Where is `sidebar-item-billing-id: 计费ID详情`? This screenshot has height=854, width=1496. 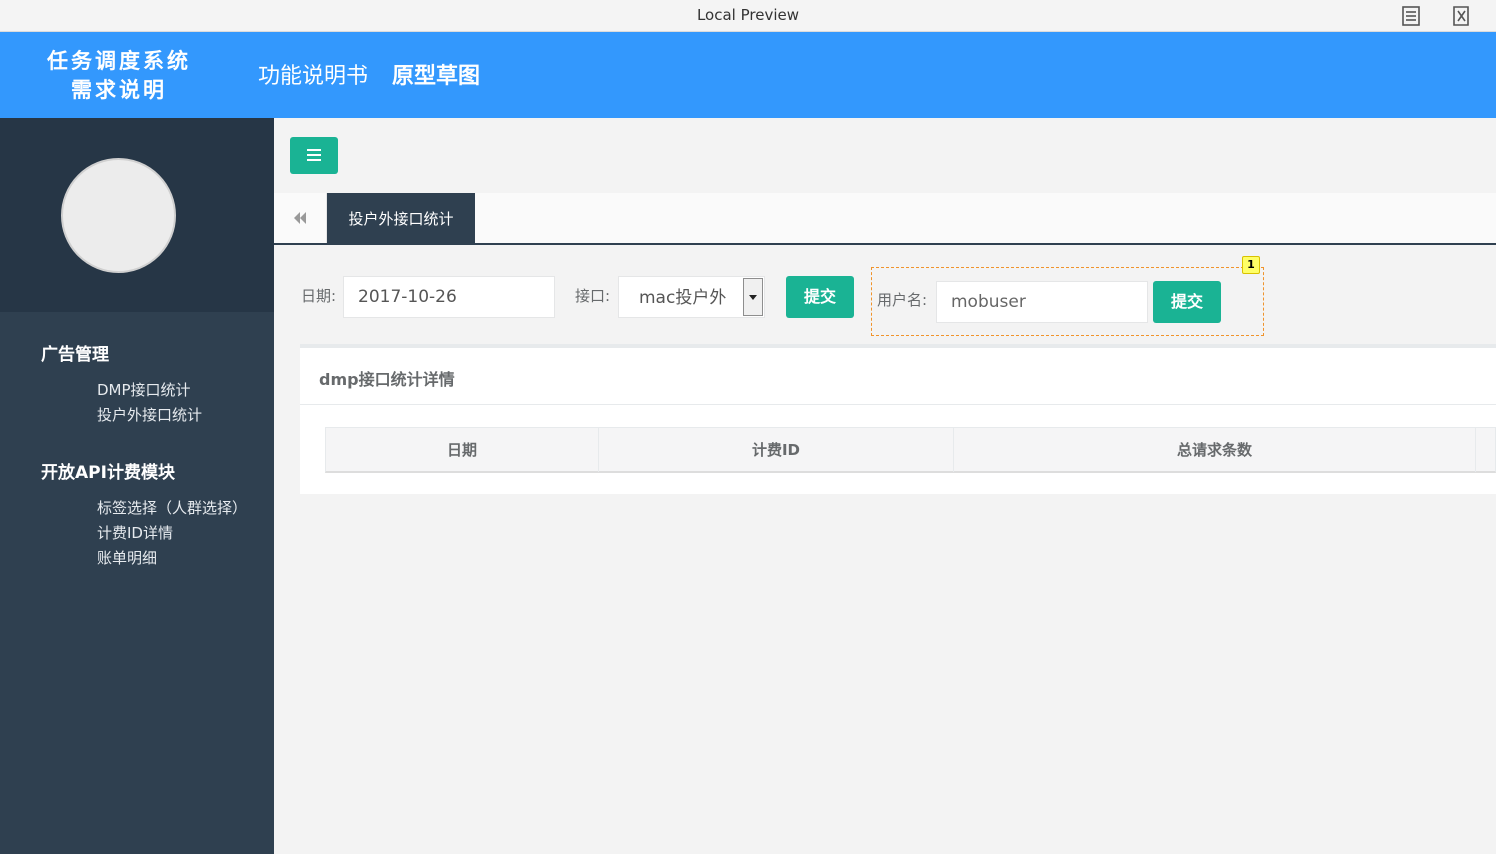
sidebar-item-billing-id: 计费ID详情 is located at coordinates (135, 533).